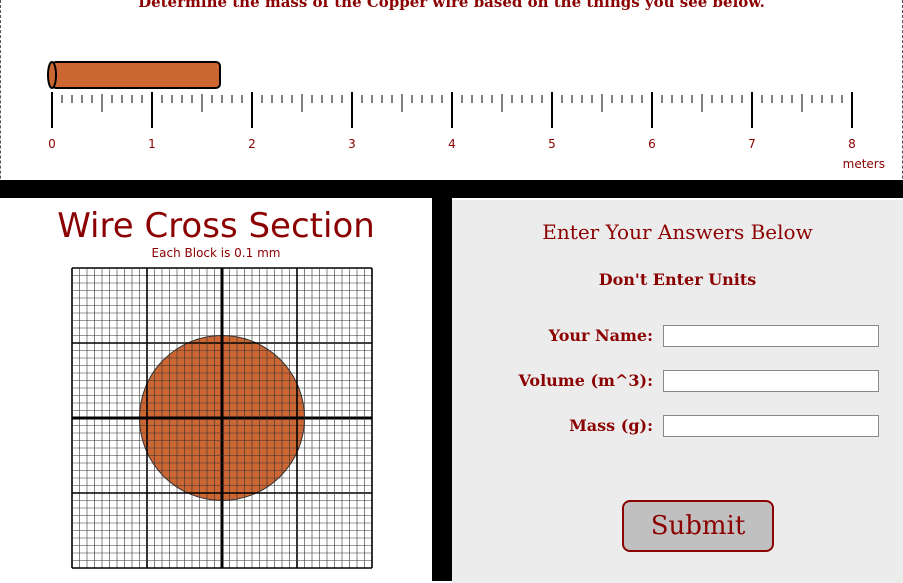 Image resolution: width=903 pixels, height=583 pixels. Describe the element at coordinates (652, 144) in the screenshot. I see `ruler-label: 6` at that location.